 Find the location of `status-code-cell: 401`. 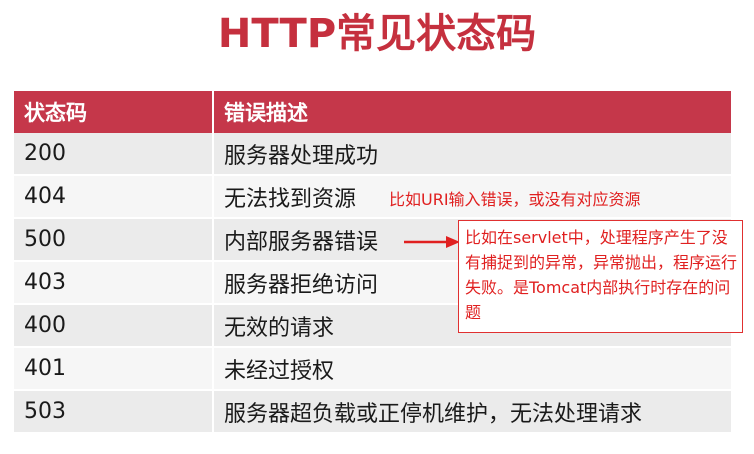

status-code-cell: 401 is located at coordinates (114, 369).